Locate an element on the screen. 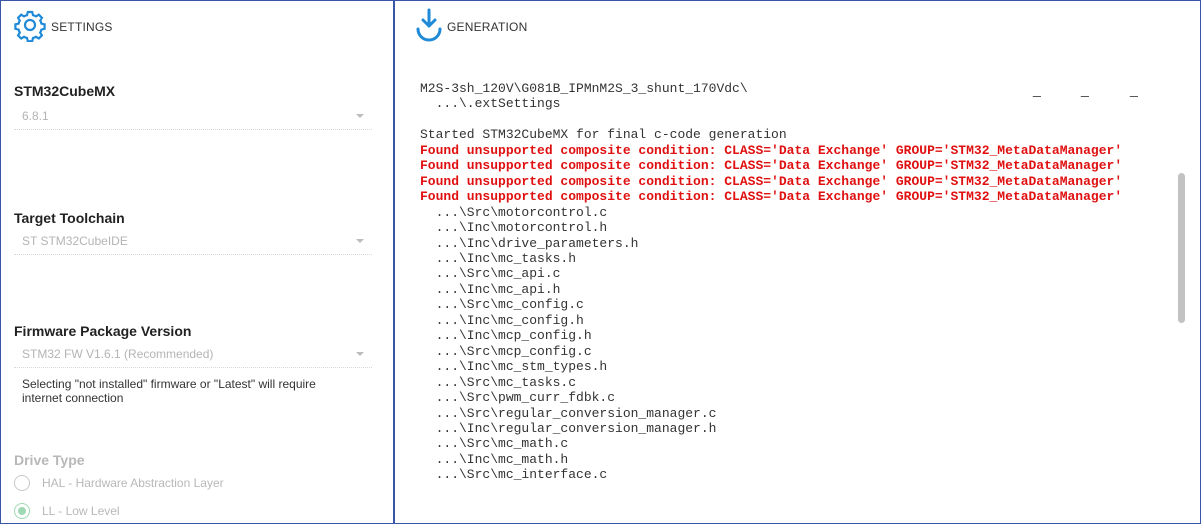  log-line: ...\Src\mc_api.c is located at coordinates (490, 274).